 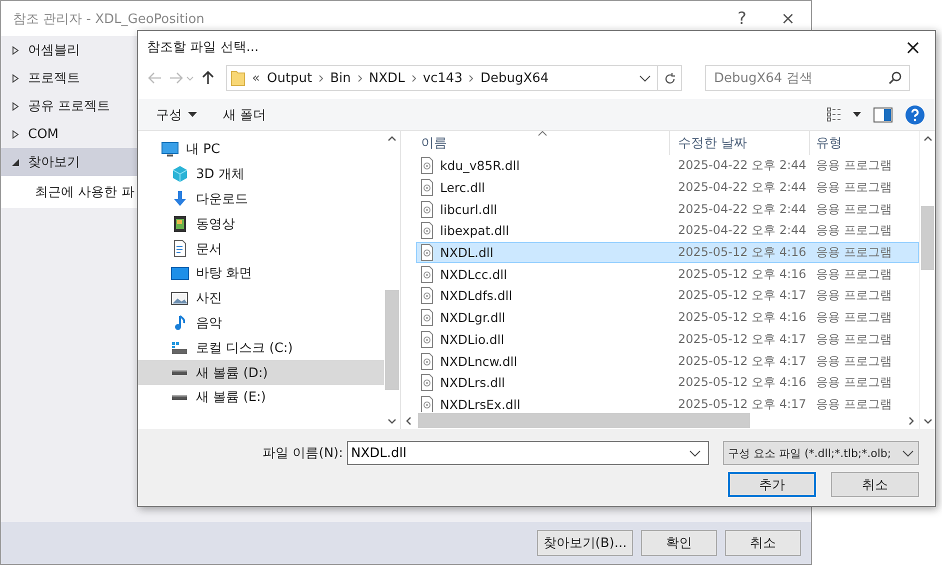 I want to click on nav-item: 사진, so click(x=261, y=298).